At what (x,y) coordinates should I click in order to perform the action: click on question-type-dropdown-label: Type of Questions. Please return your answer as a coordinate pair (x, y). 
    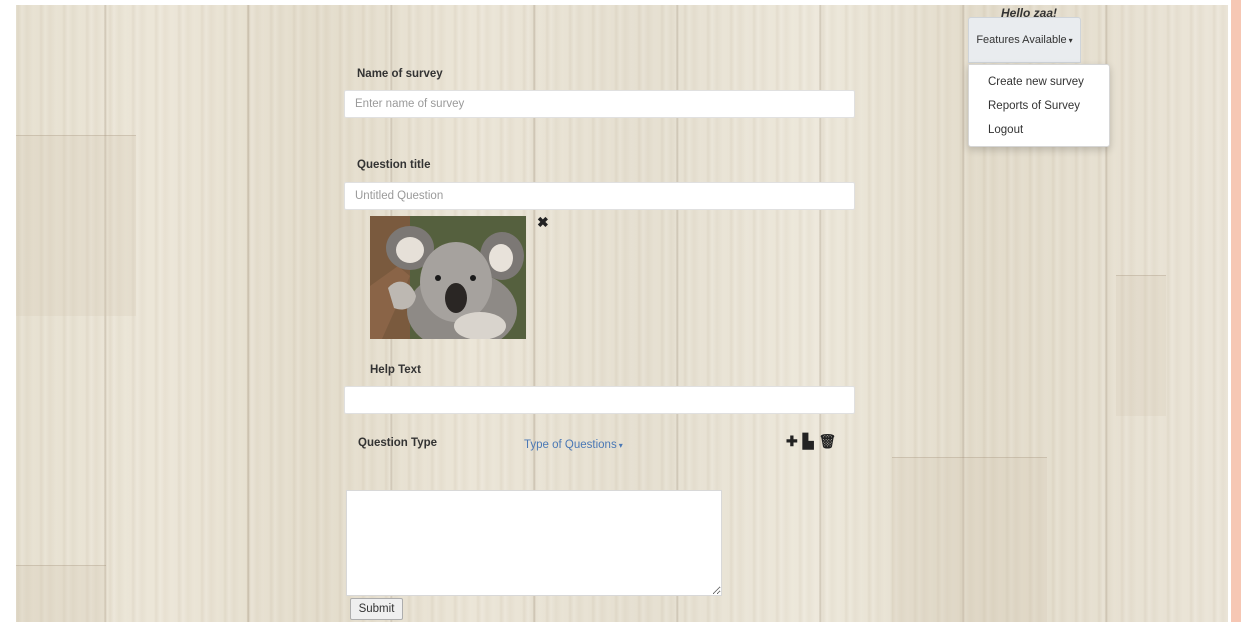
    Looking at the image, I should click on (570, 445).